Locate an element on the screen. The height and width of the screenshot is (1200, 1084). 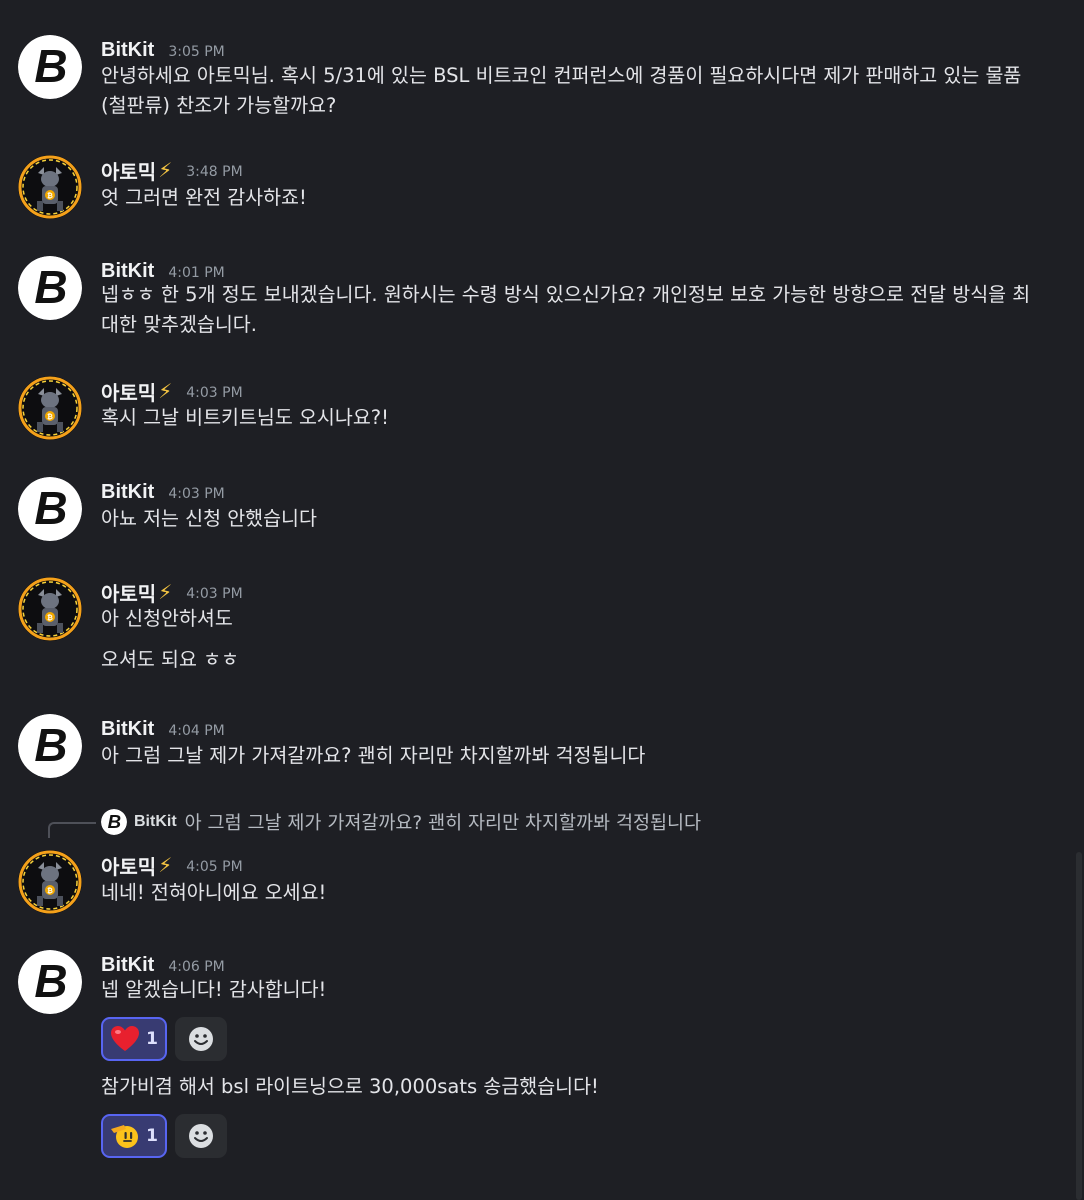
message-group: ₿ 아토믹 ⚡ 4:03 PM 아 신청안하셔도 오셔도 되요 ㅎㅎ is located at coordinates (535, 627).